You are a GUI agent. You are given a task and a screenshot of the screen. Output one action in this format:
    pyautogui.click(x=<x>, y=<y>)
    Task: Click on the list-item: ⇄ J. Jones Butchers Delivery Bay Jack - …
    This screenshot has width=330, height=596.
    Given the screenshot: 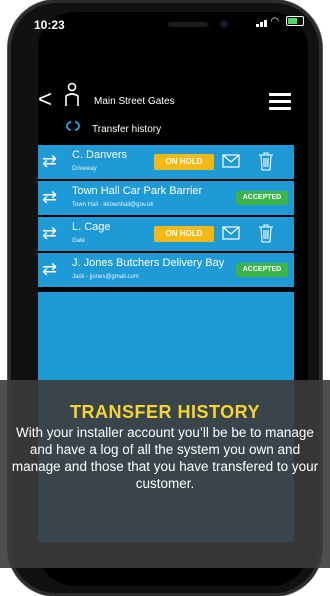 What is the action you would take?
    pyautogui.click(x=166, y=270)
    